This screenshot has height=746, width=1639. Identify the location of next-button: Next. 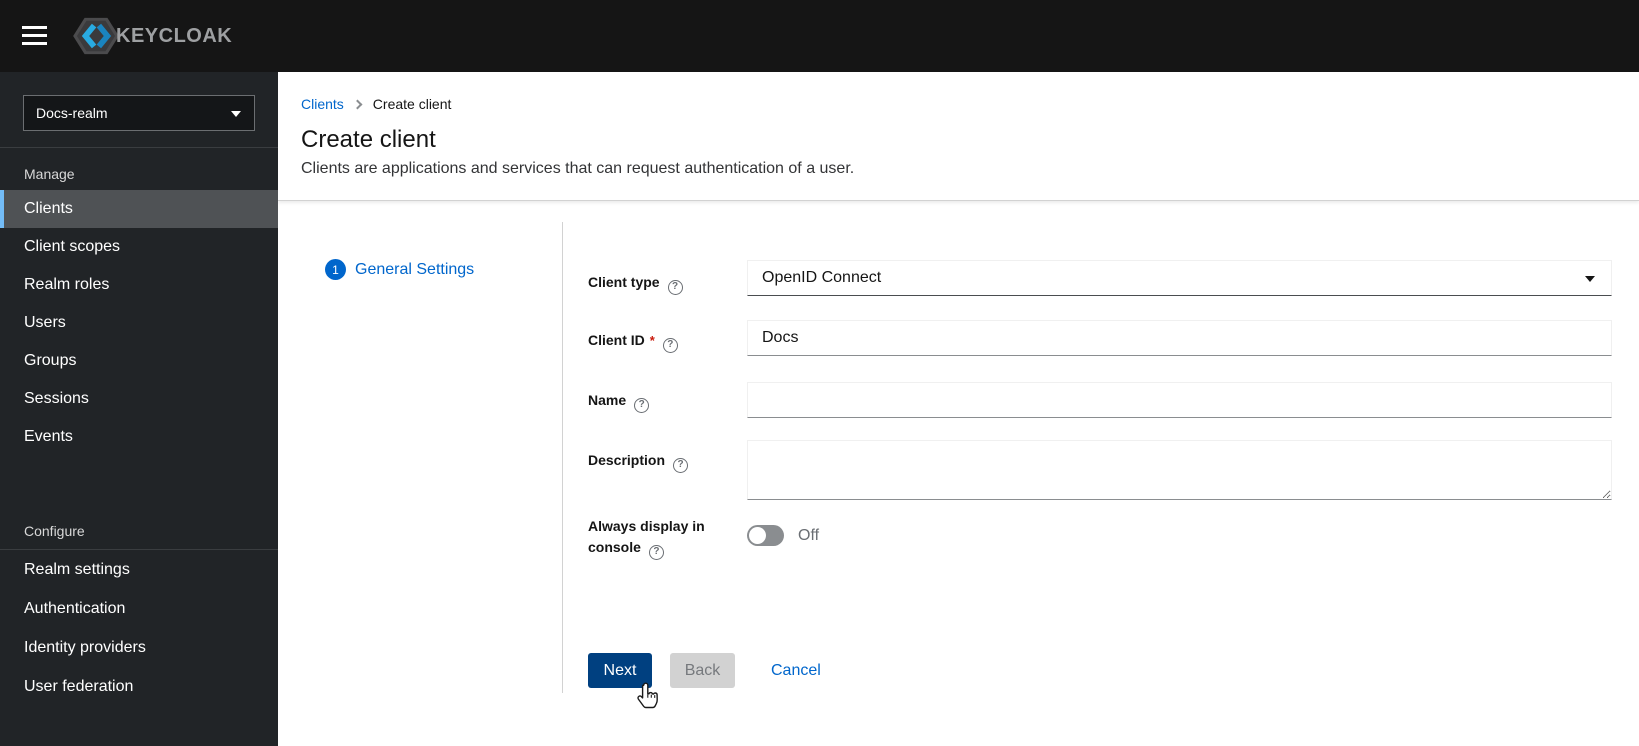
(620, 670).